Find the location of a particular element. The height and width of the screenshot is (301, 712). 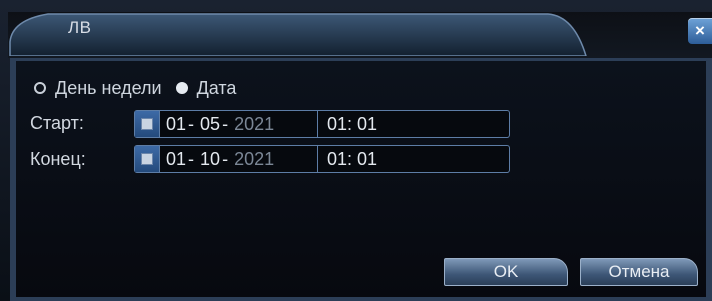

mode-selector: День недели Дата is located at coordinates (142, 88).